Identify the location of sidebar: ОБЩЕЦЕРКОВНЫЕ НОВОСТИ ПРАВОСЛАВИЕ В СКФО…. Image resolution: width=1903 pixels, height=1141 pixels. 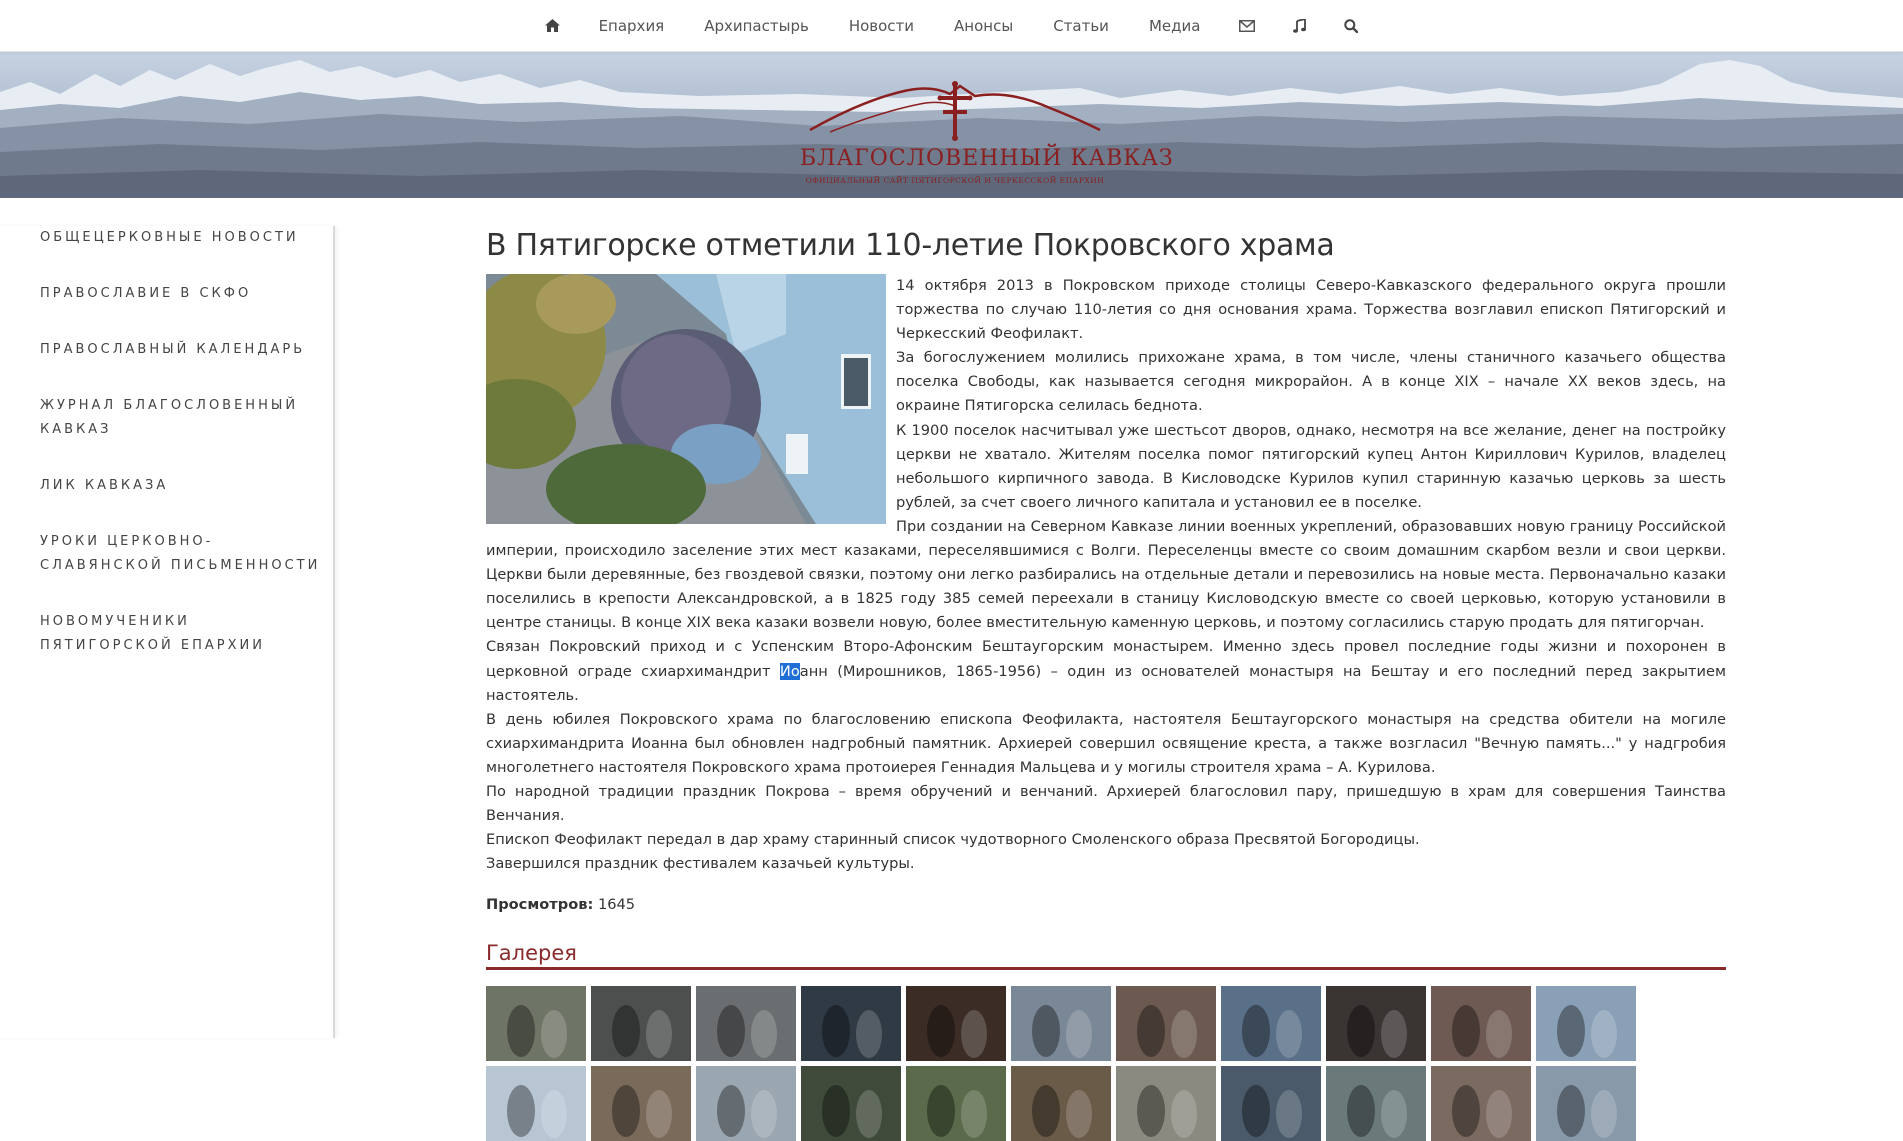
(167, 632).